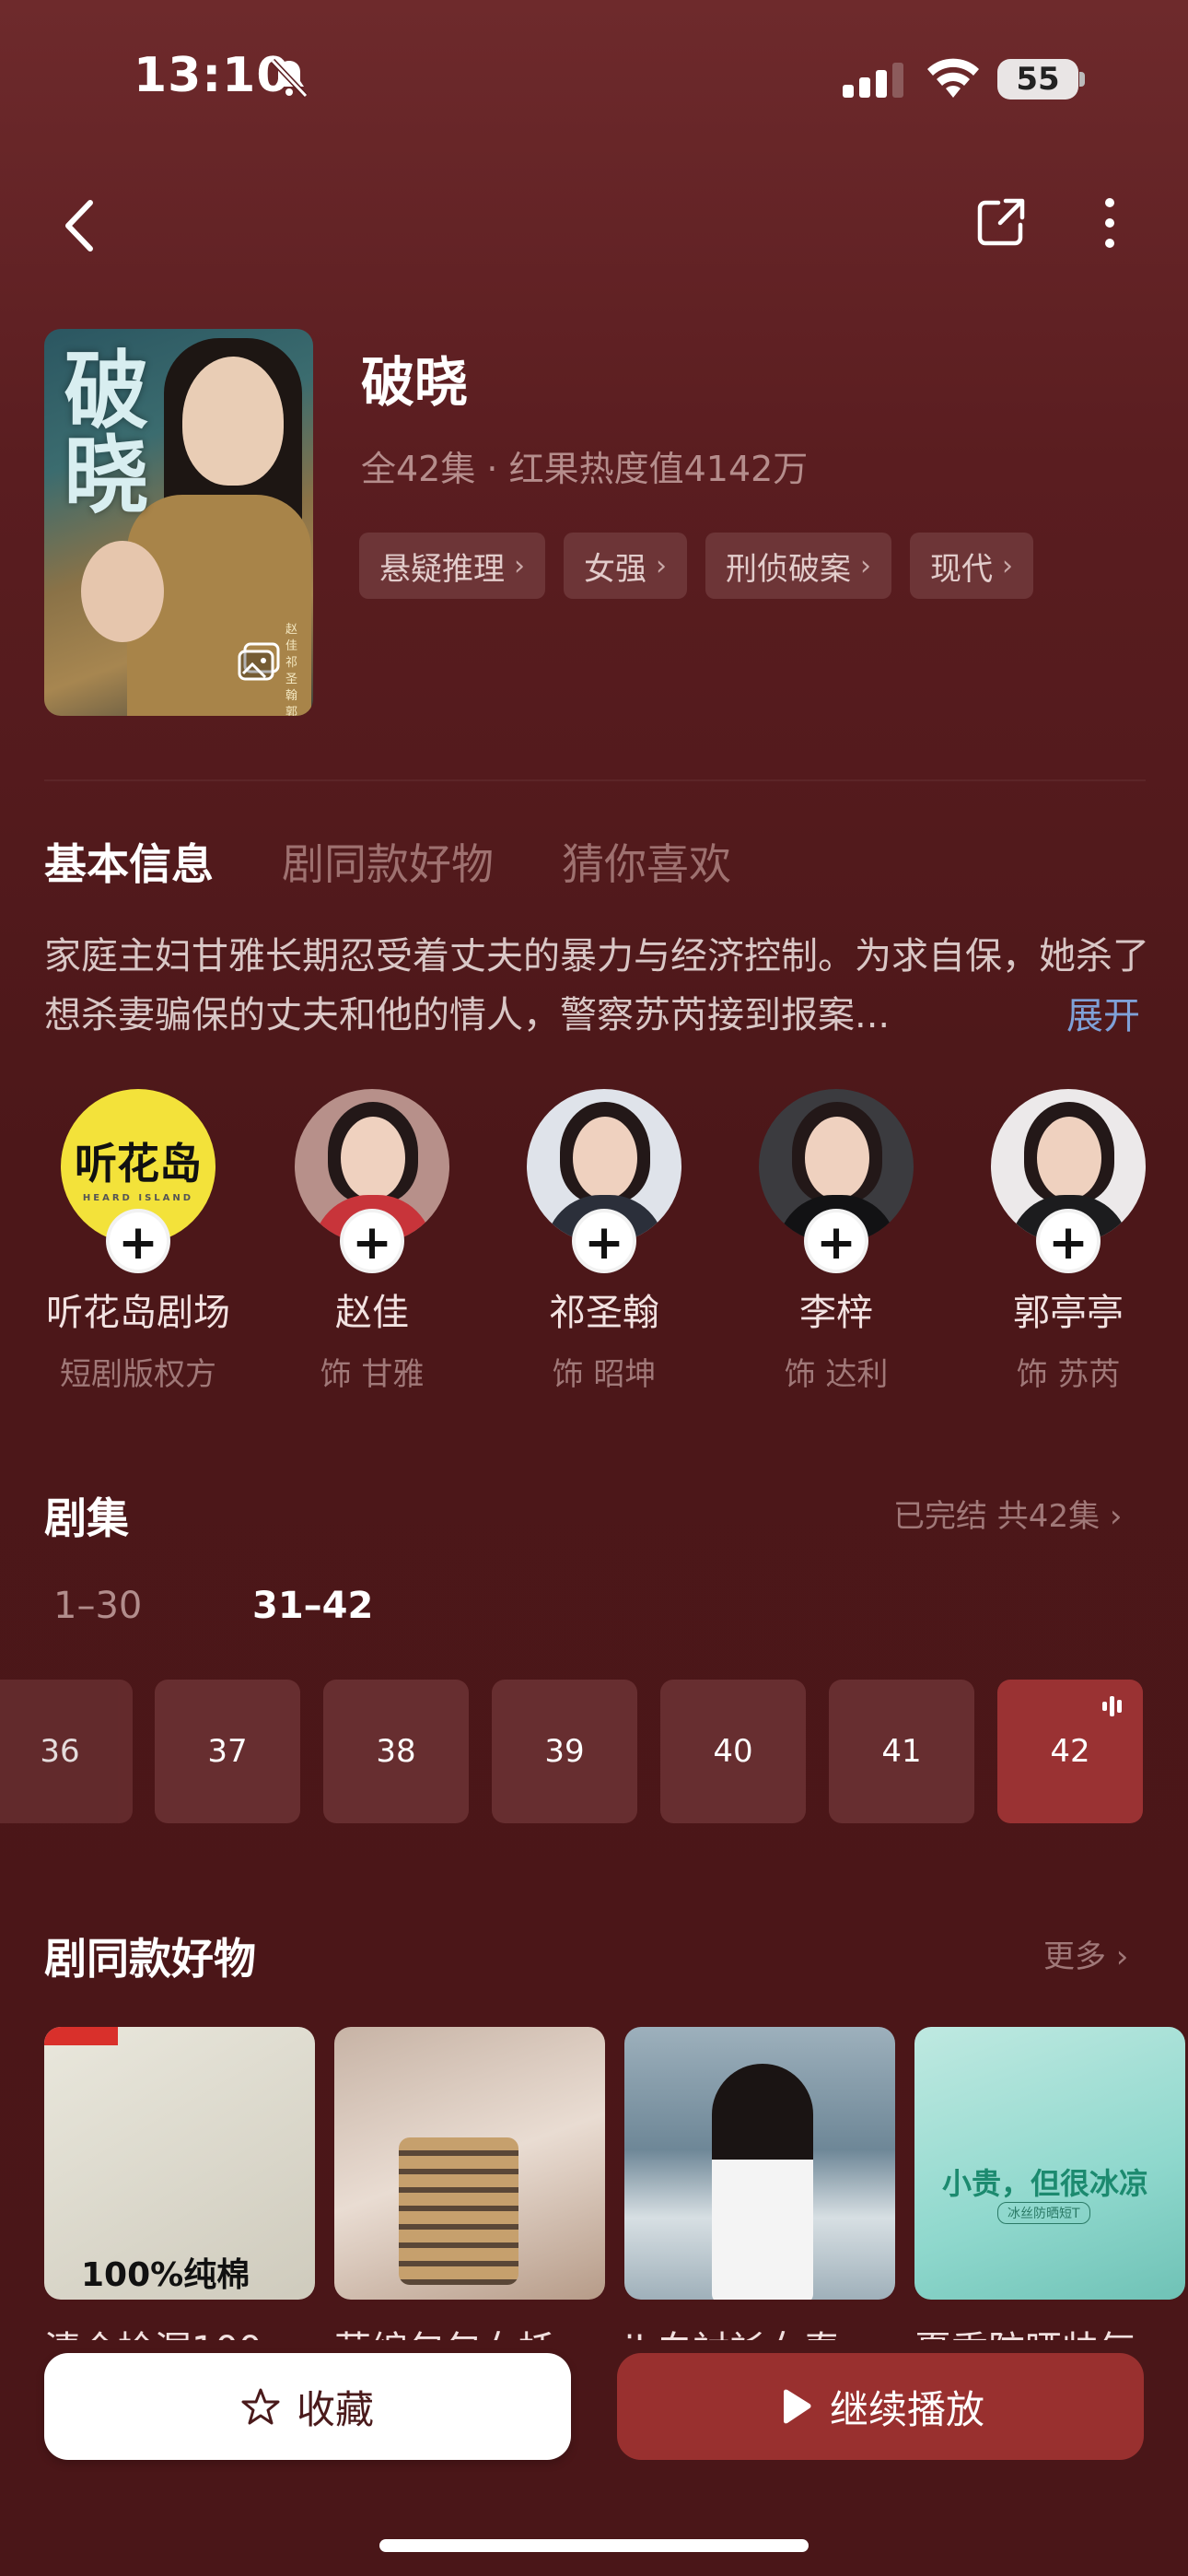 The image size is (1188, 2576). What do you see at coordinates (1049, 2163) in the screenshot?
I see `goods-item-image: 小贵，但很冰凉 冰丝防晒短T` at bounding box center [1049, 2163].